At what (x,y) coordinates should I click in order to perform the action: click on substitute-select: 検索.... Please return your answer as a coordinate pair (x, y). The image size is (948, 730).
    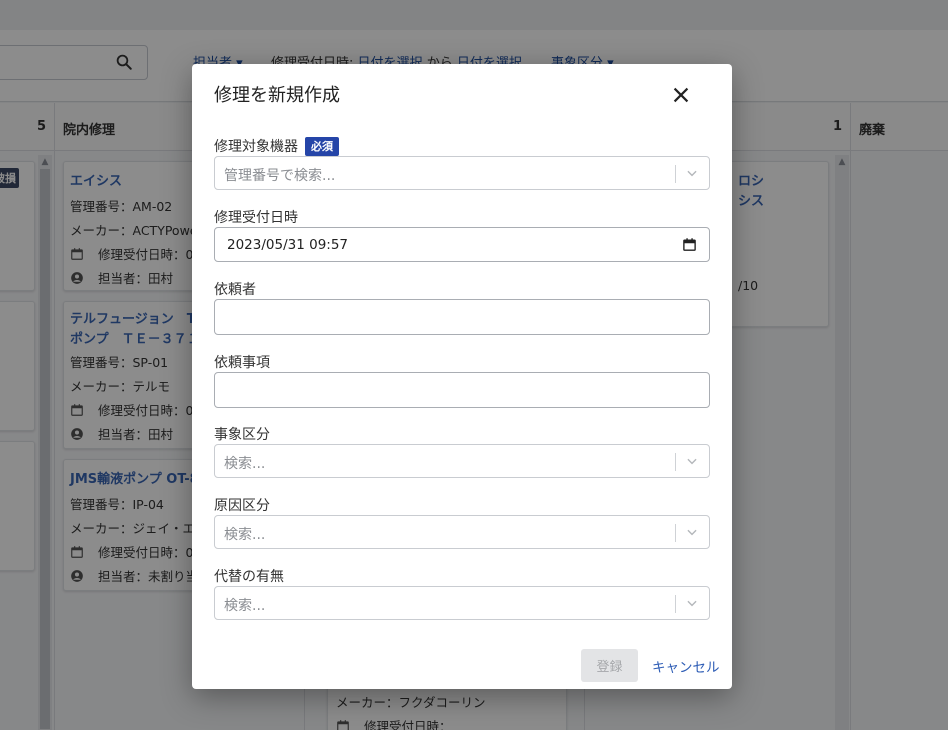
    Looking at the image, I should click on (462, 603).